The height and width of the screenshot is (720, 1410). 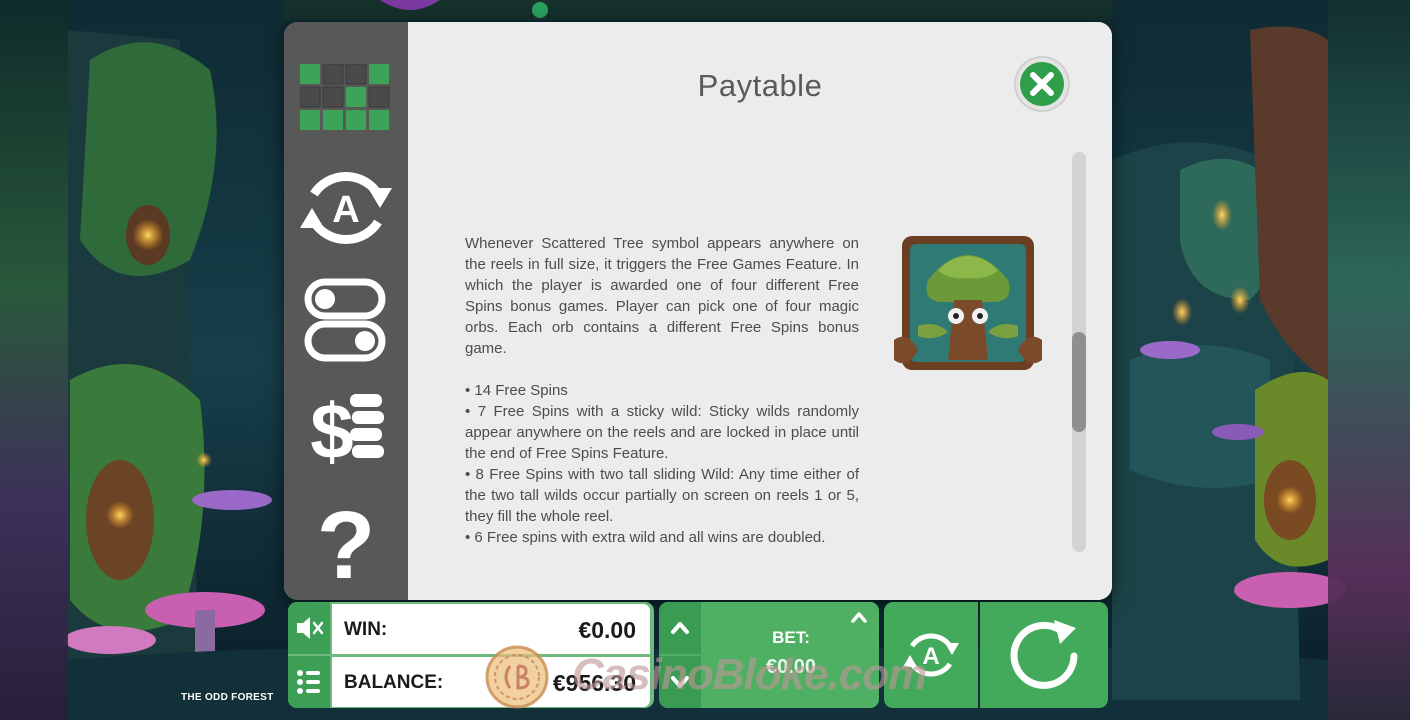 I want to click on dollar-coins-icon: $, so click(x=347, y=431).